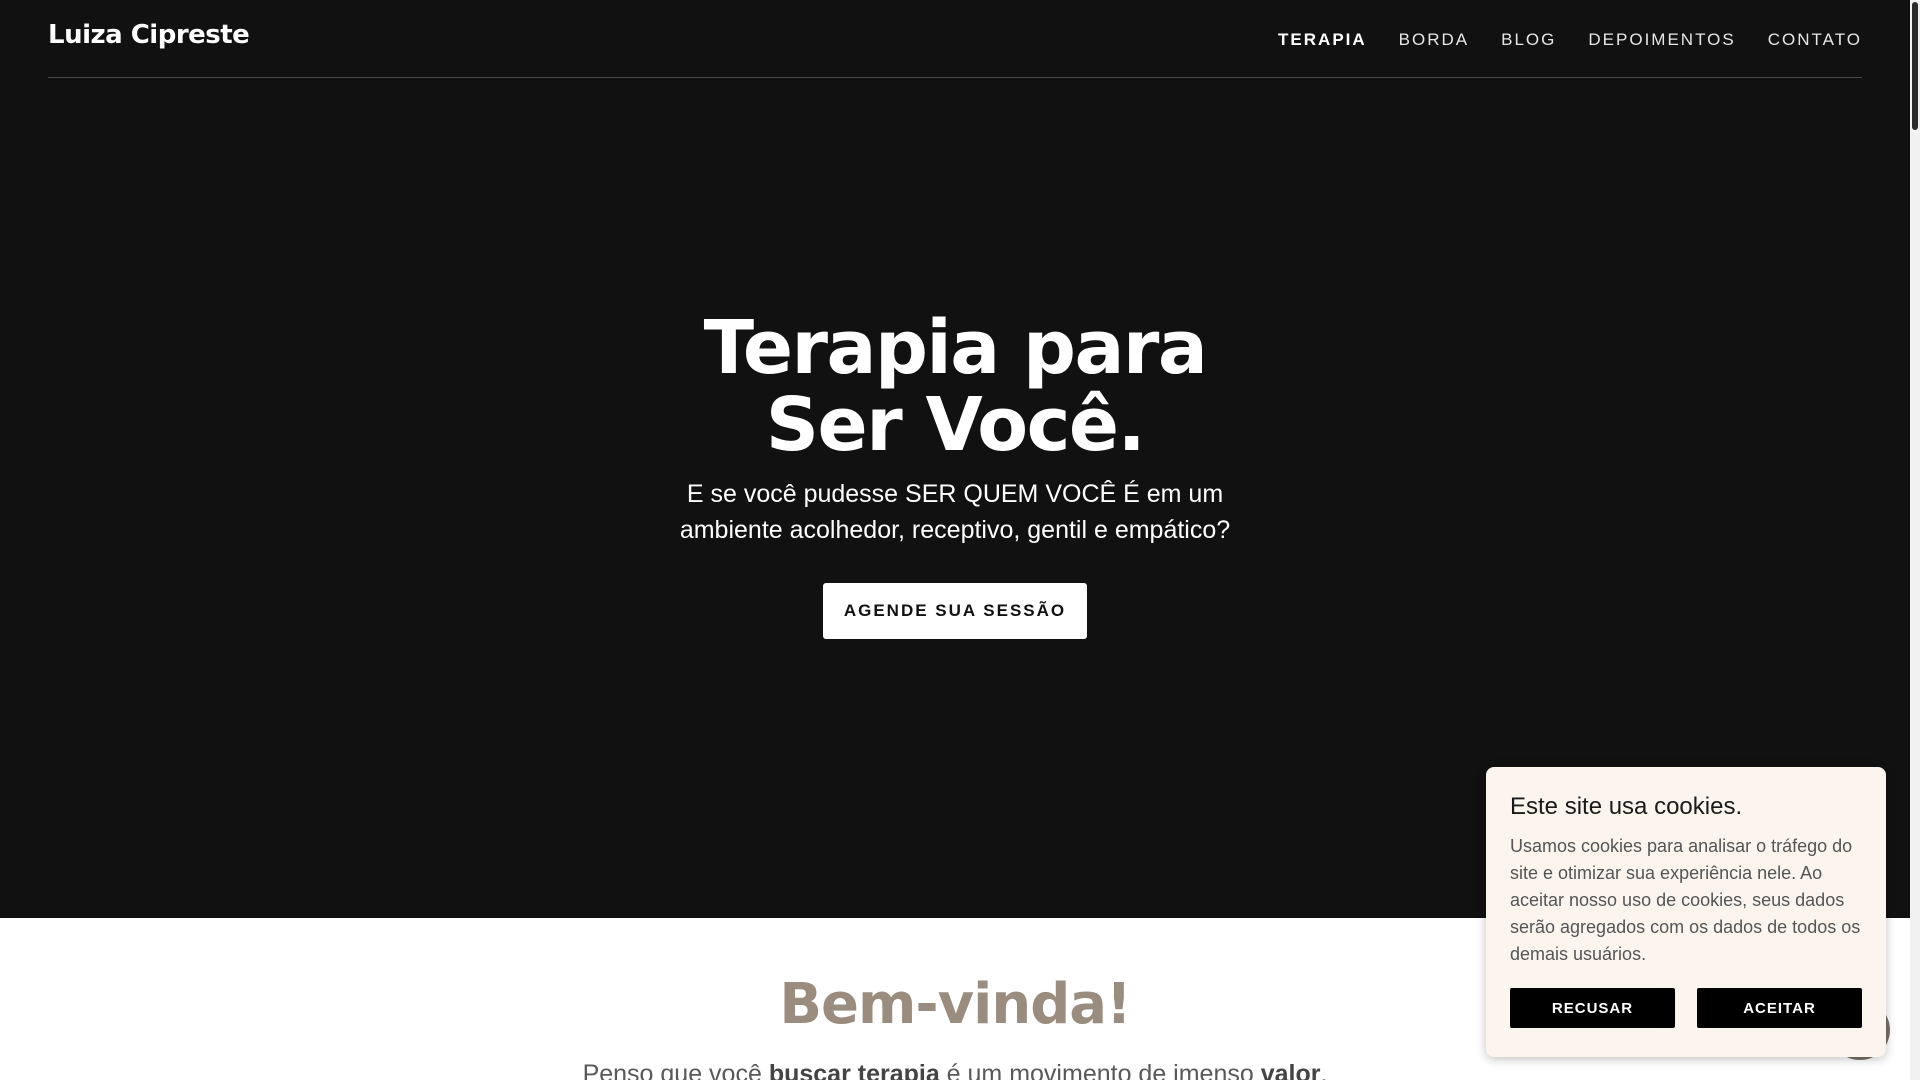  I want to click on nav-item-terapia: TERAPIA, so click(1322, 40).